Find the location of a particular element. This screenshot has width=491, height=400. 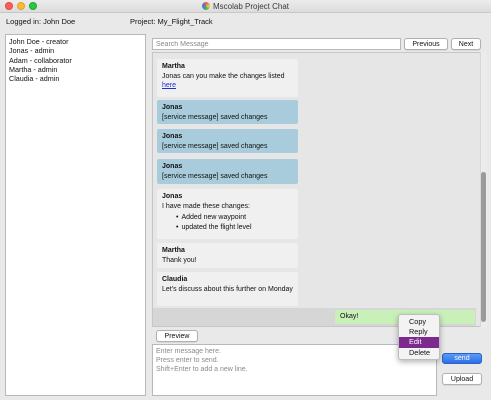

user-list-item: Jonas - admin is located at coordinates (75, 50).